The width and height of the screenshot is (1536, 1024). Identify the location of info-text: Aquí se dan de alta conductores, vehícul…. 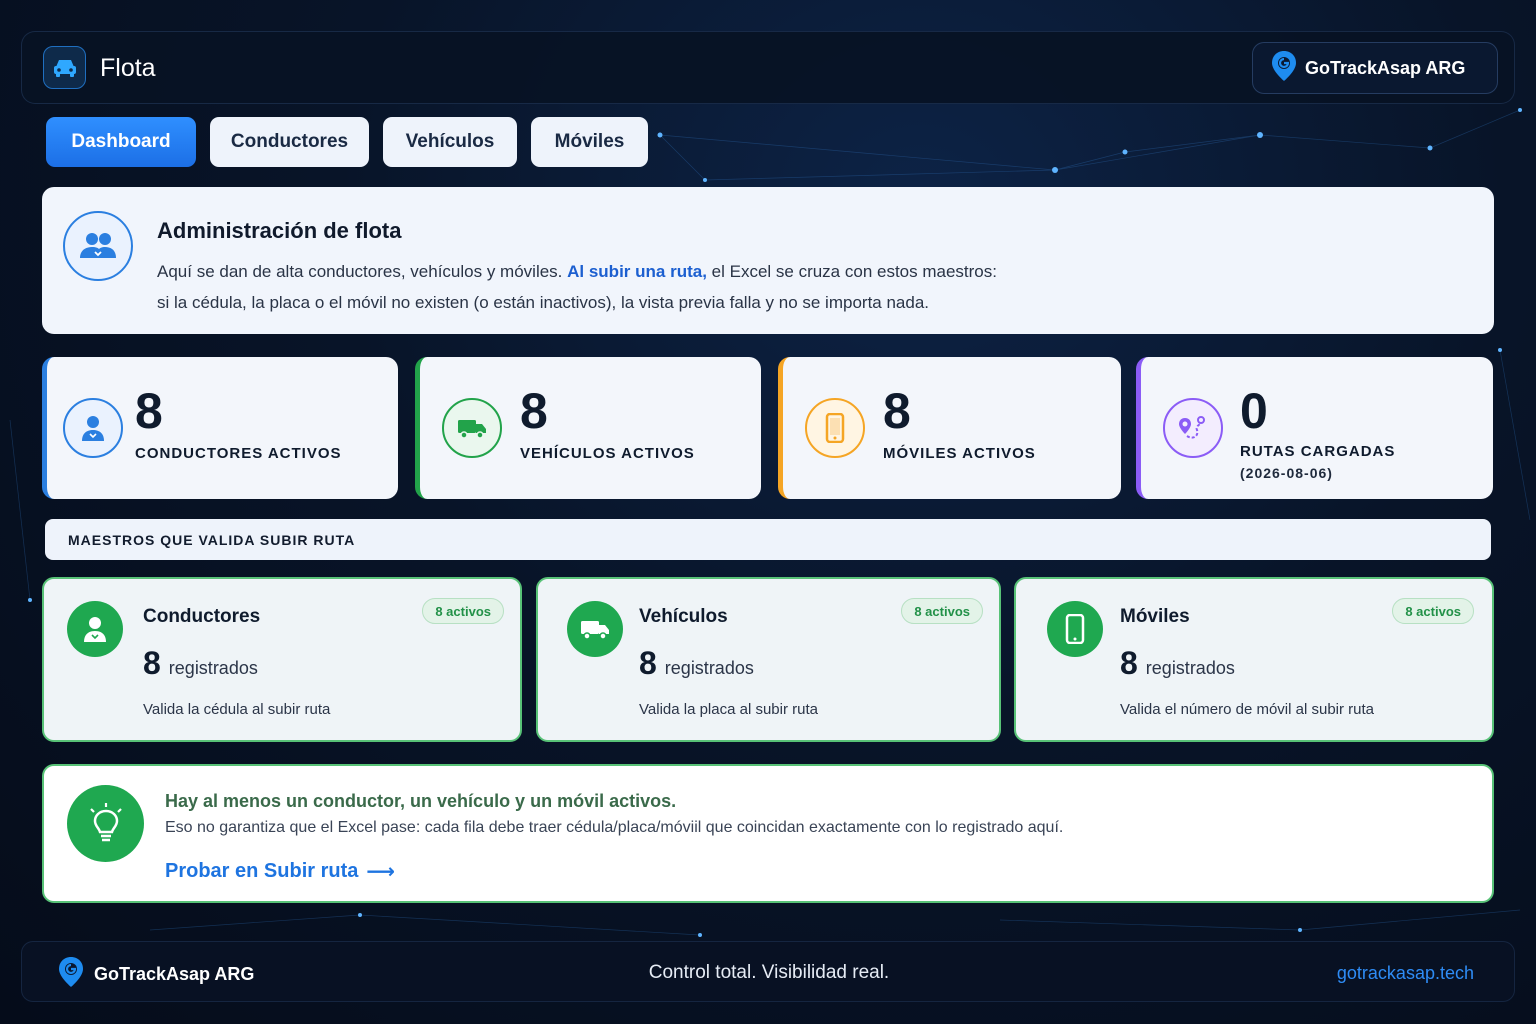
(362, 271).